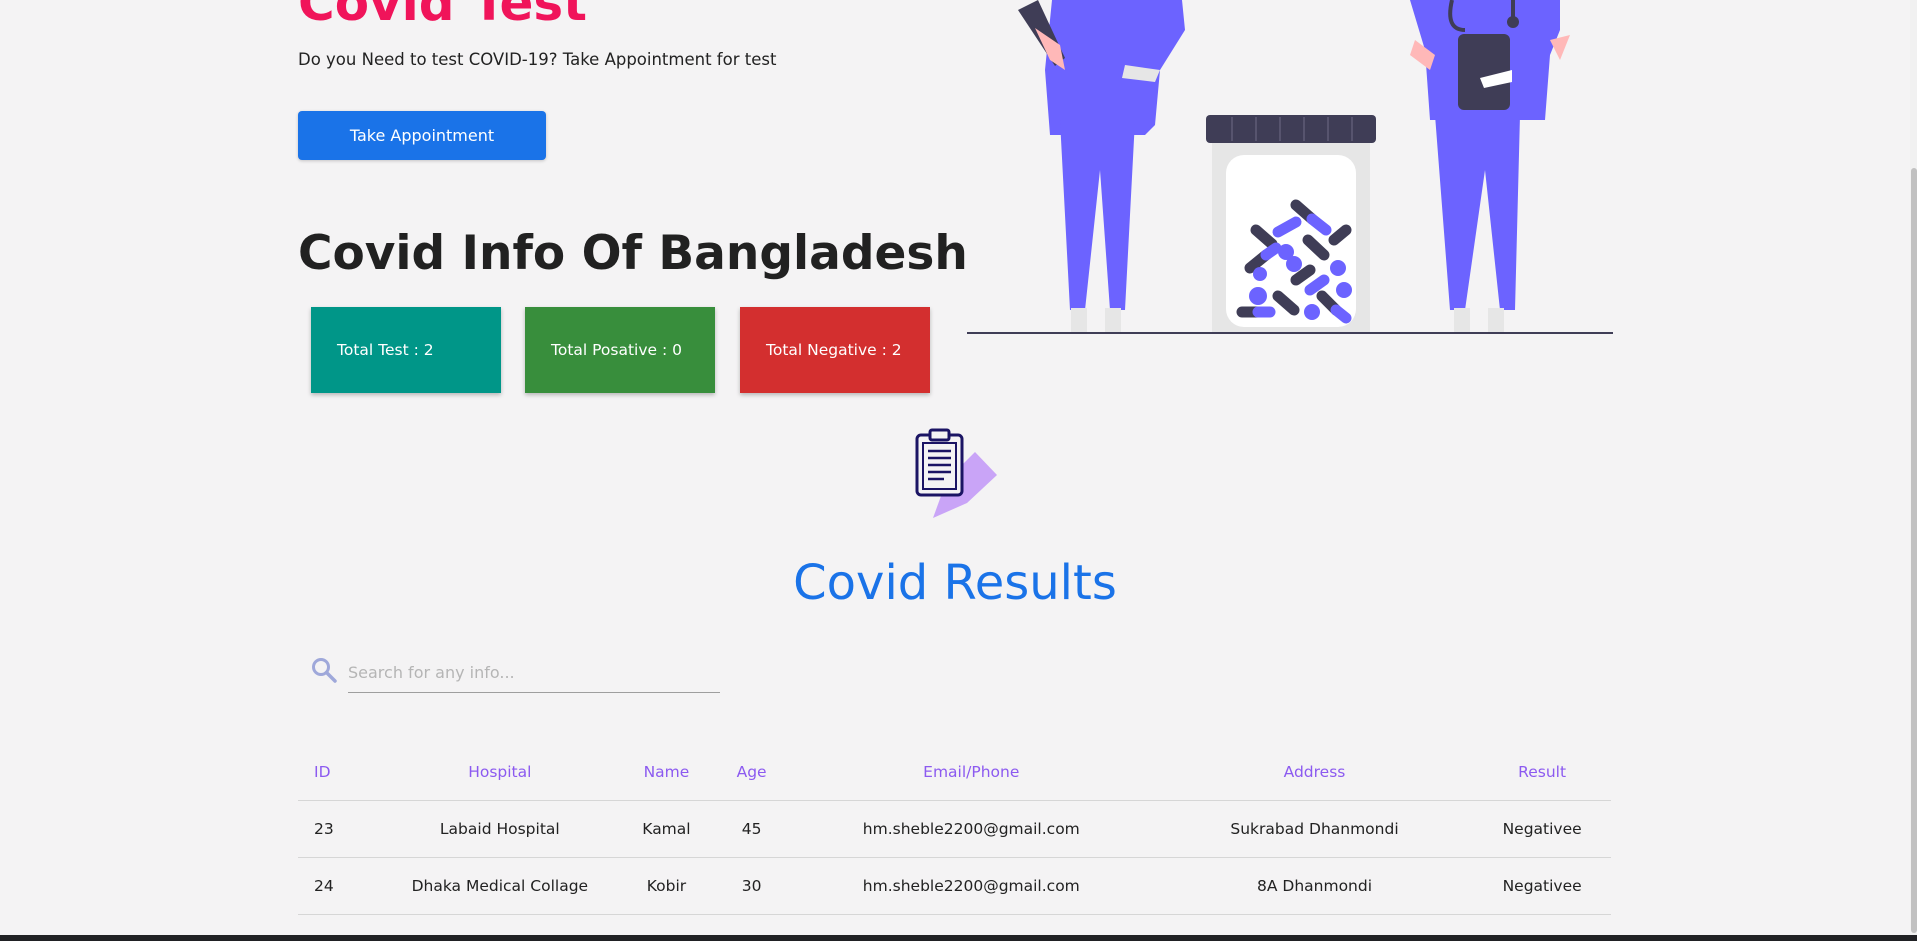 This screenshot has height=941, width=1917. What do you see at coordinates (1914, 550) in the screenshot?
I see `scrollbar-thumb` at bounding box center [1914, 550].